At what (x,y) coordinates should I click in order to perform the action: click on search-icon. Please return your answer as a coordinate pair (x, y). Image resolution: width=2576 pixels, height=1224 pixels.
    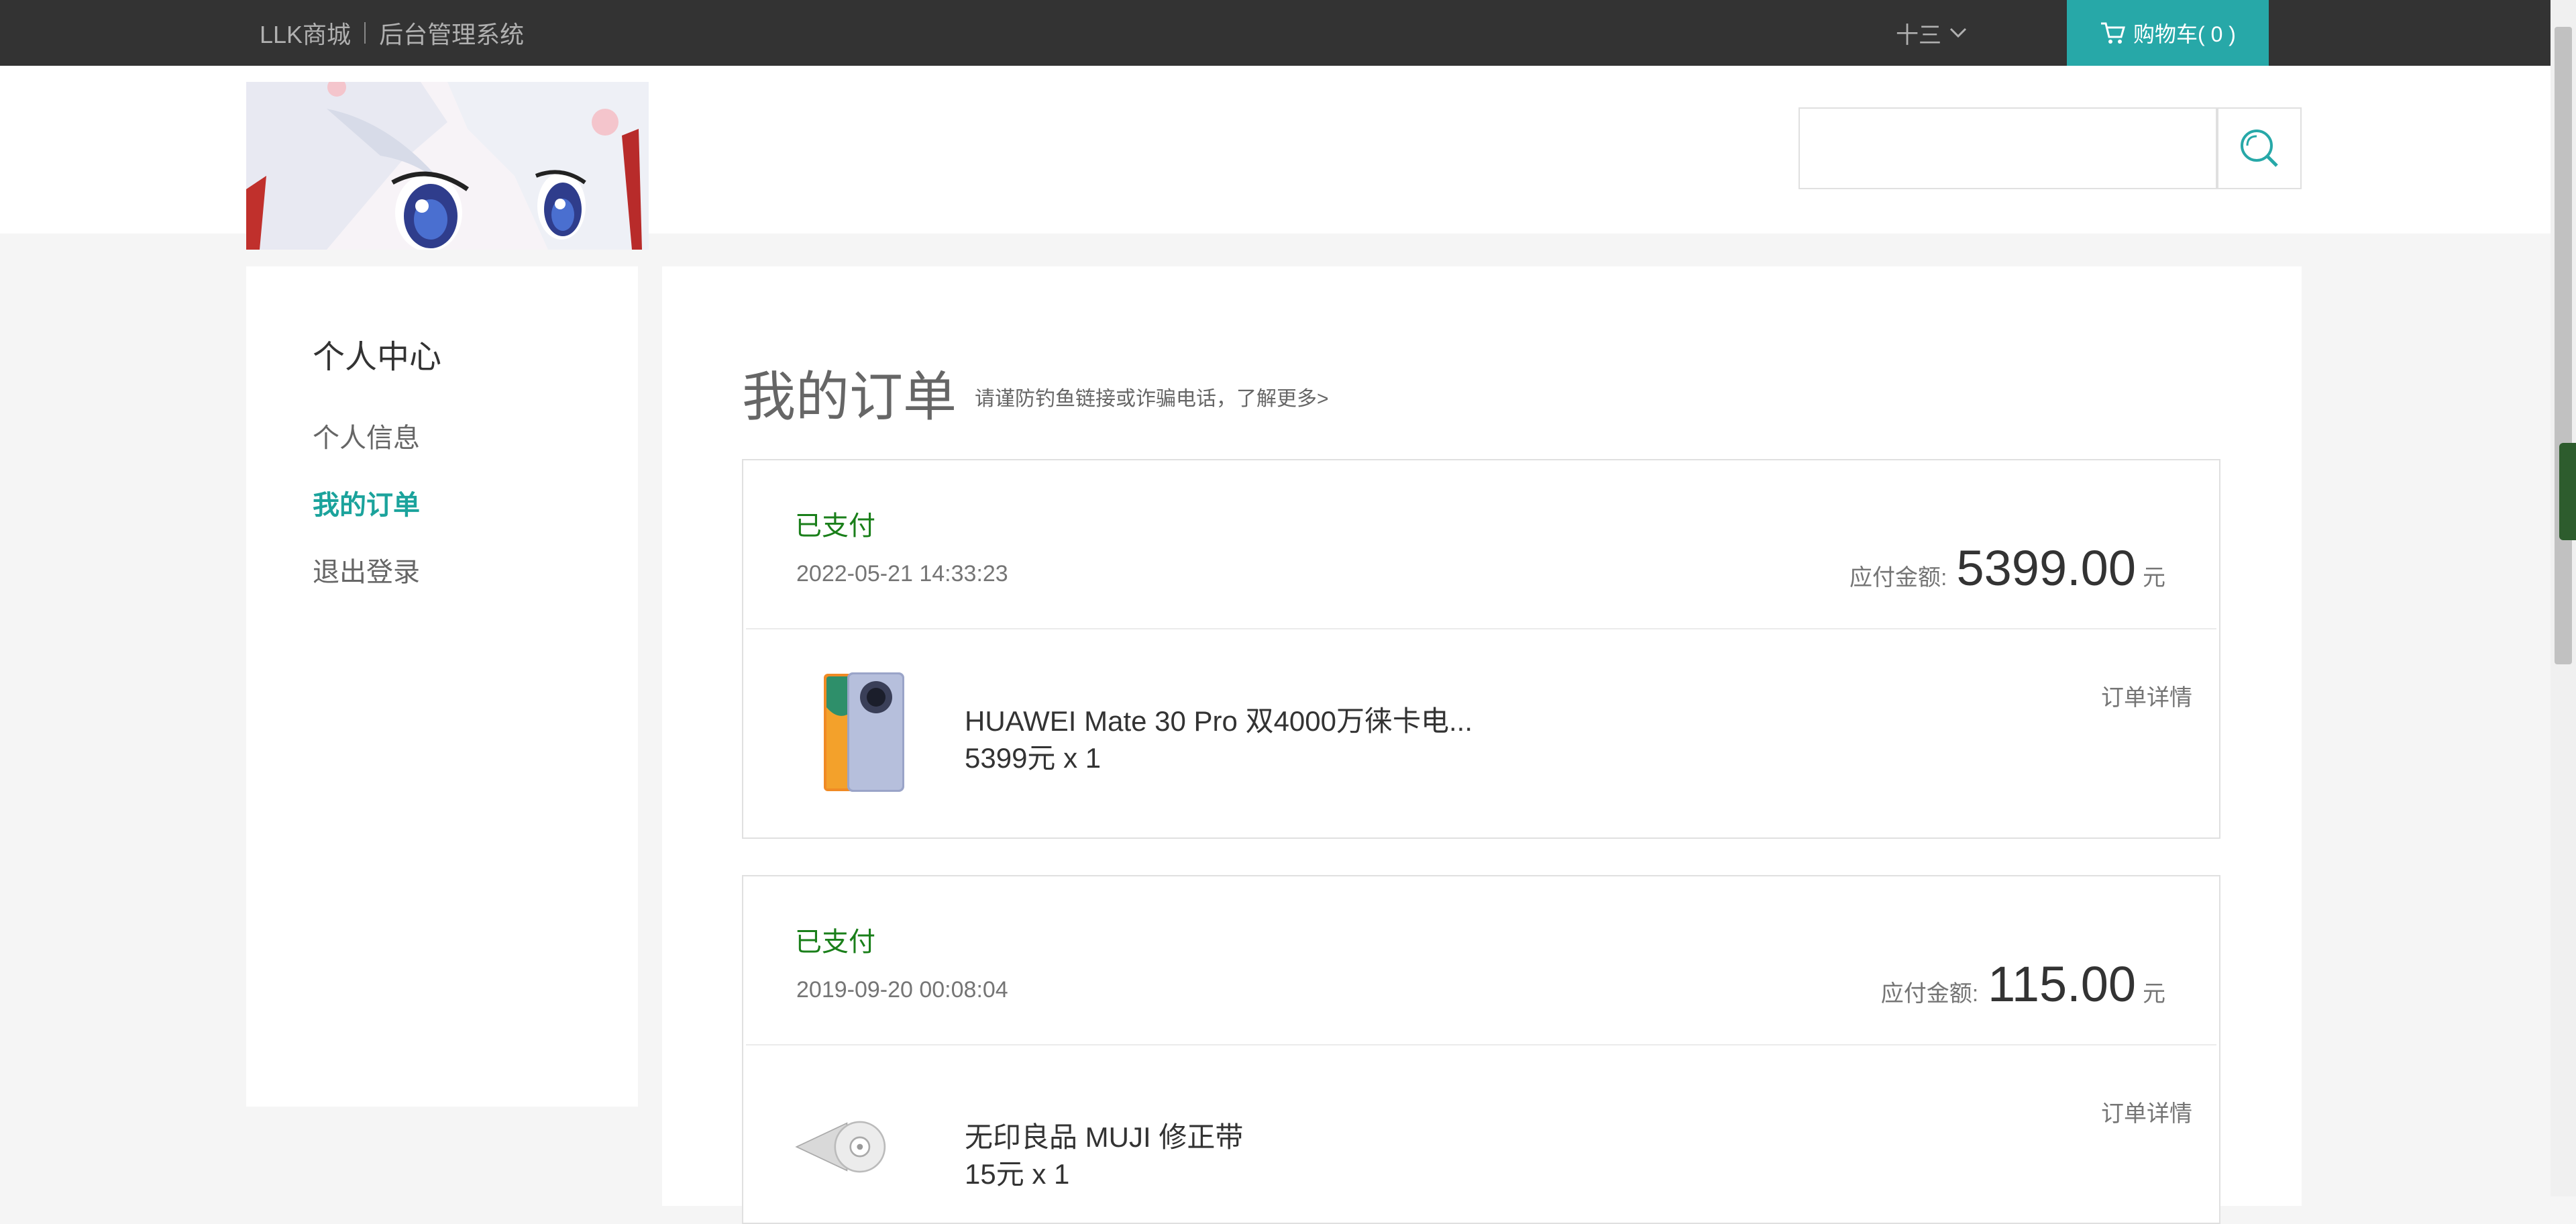
    Looking at the image, I should click on (2259, 148).